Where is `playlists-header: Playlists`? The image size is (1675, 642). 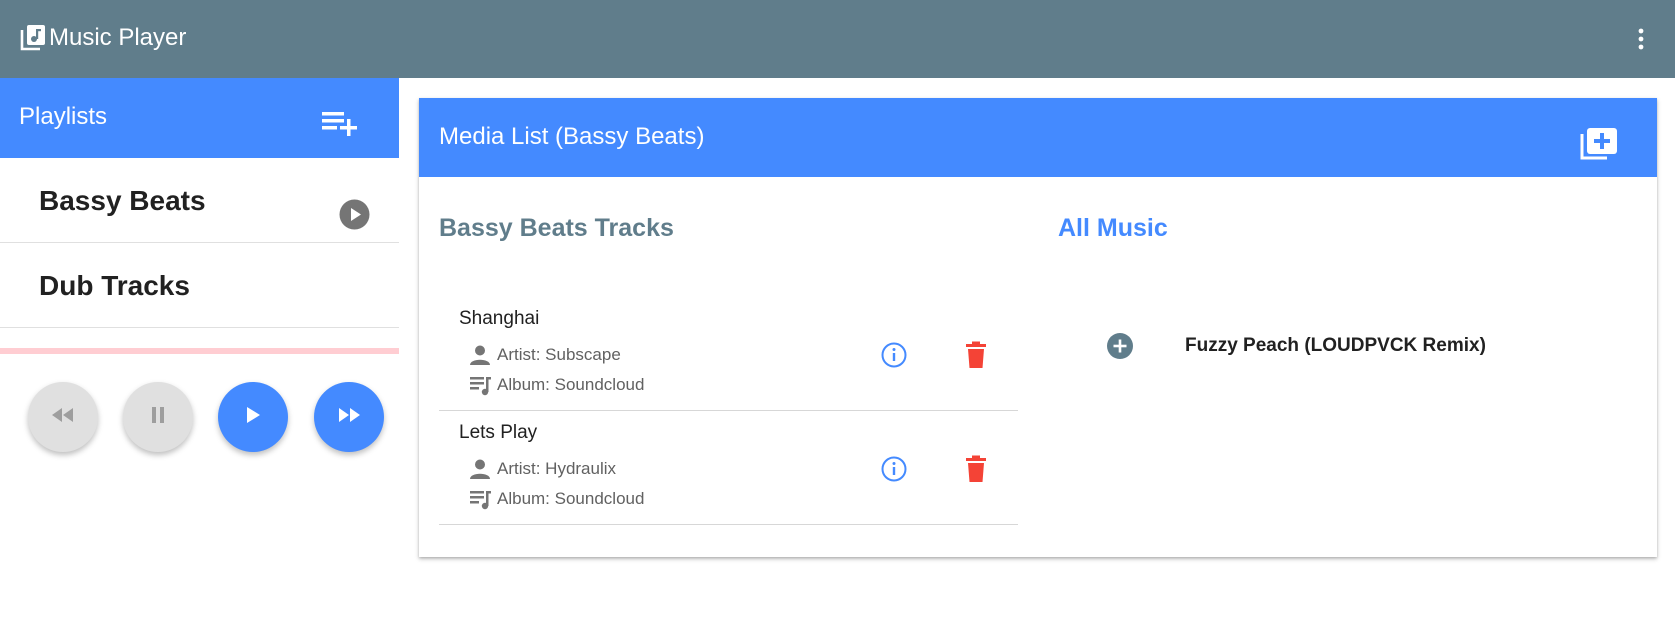 playlists-header: Playlists is located at coordinates (199, 118).